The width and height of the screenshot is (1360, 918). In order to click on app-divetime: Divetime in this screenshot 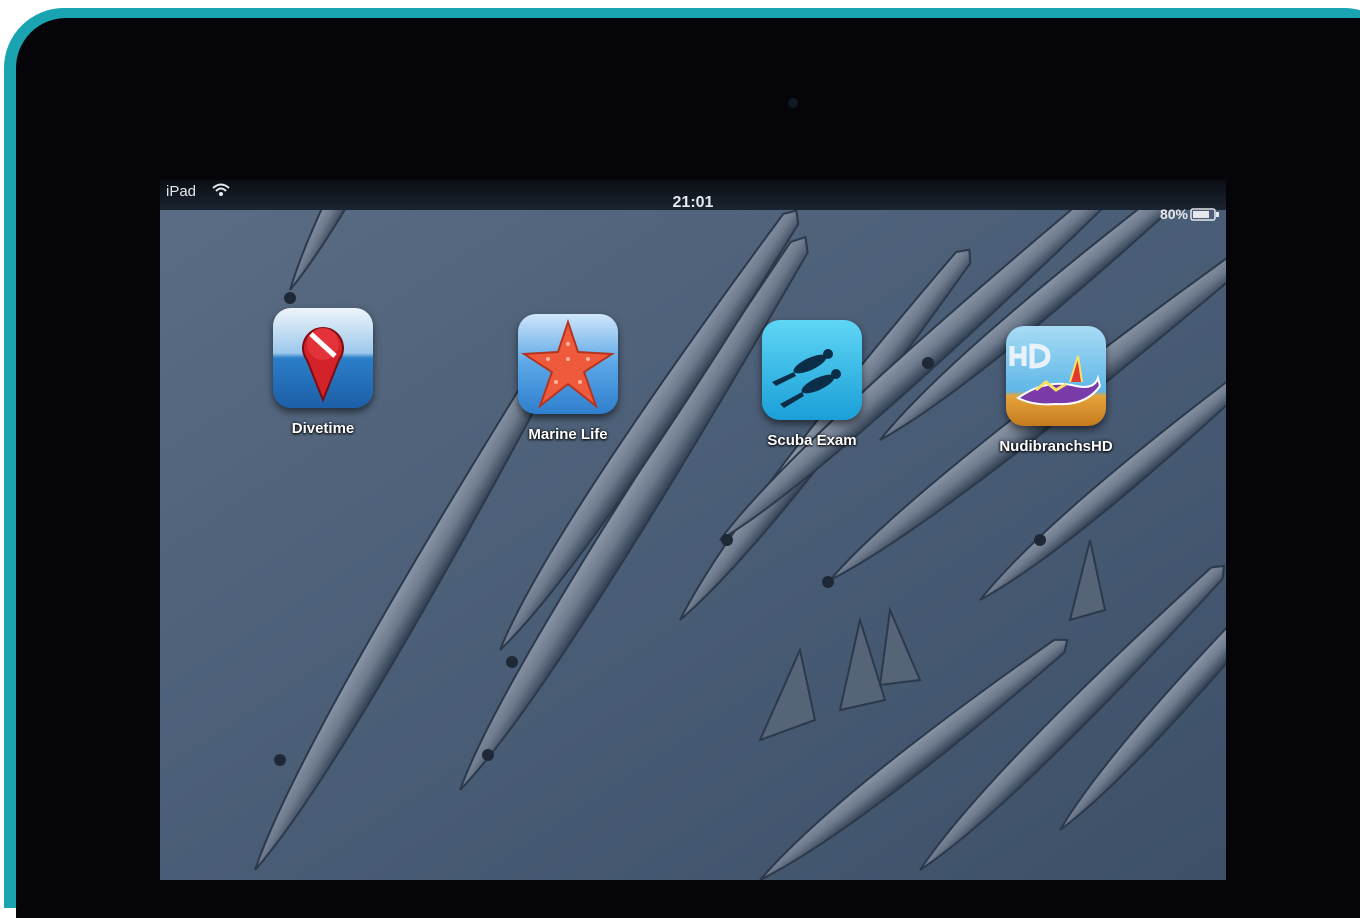, I will do `click(323, 372)`.